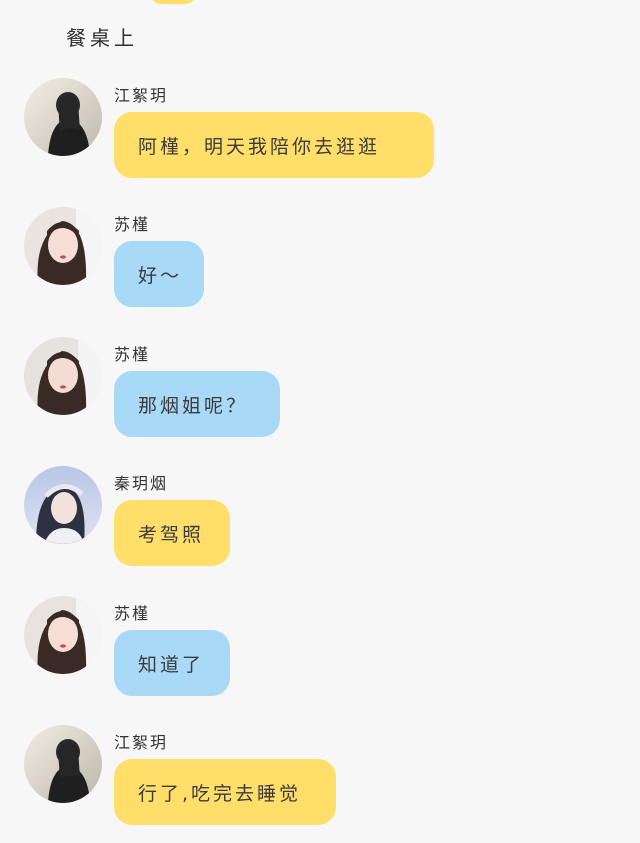  Describe the element at coordinates (159, 274) in the screenshot. I see `message-bubble: 好～` at that location.